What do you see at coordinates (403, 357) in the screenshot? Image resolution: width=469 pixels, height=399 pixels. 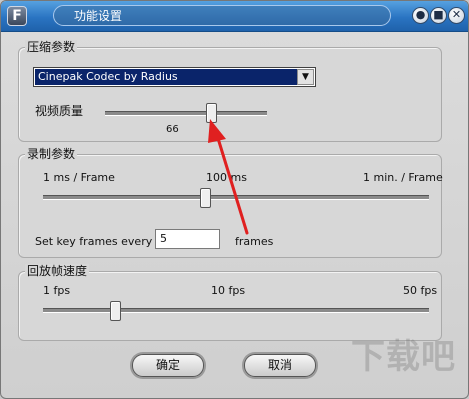 I see `watermark-logo: 下载吧` at bounding box center [403, 357].